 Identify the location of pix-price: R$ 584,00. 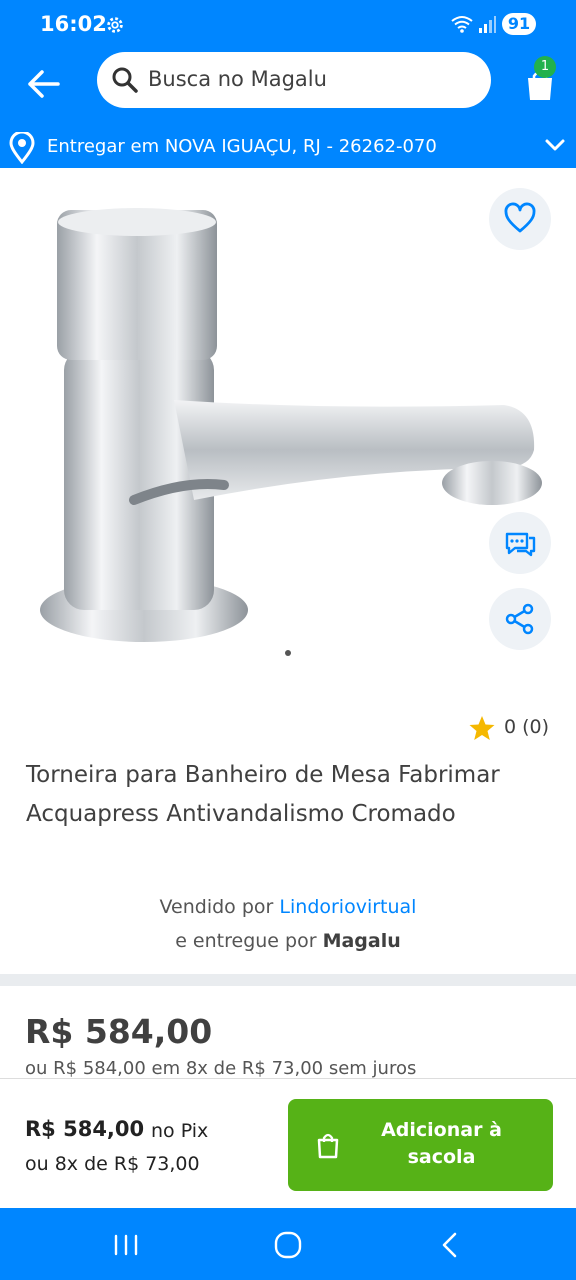
(85, 1129).